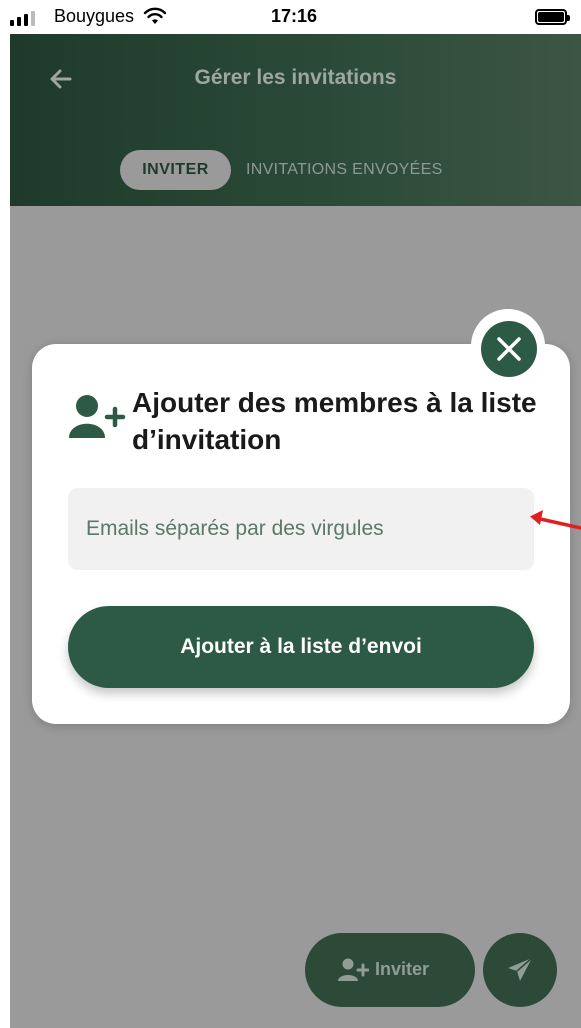 The height and width of the screenshot is (1028, 581). I want to click on close-button, so click(509, 349).